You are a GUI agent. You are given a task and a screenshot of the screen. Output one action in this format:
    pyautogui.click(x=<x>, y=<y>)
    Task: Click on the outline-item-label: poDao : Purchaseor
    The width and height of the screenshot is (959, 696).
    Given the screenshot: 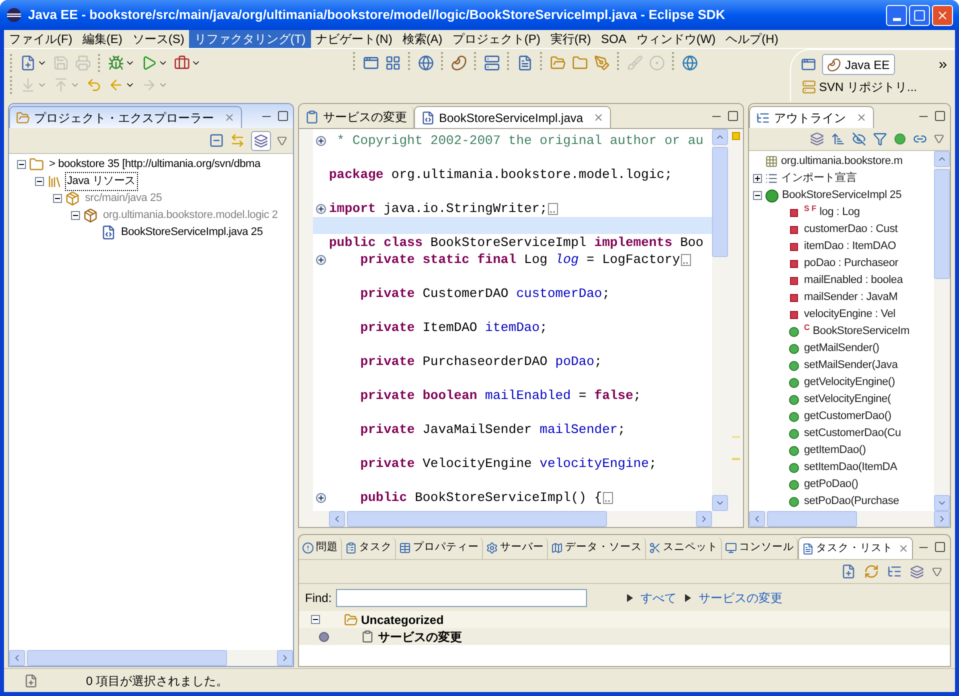 What is the action you would take?
    pyautogui.click(x=851, y=263)
    